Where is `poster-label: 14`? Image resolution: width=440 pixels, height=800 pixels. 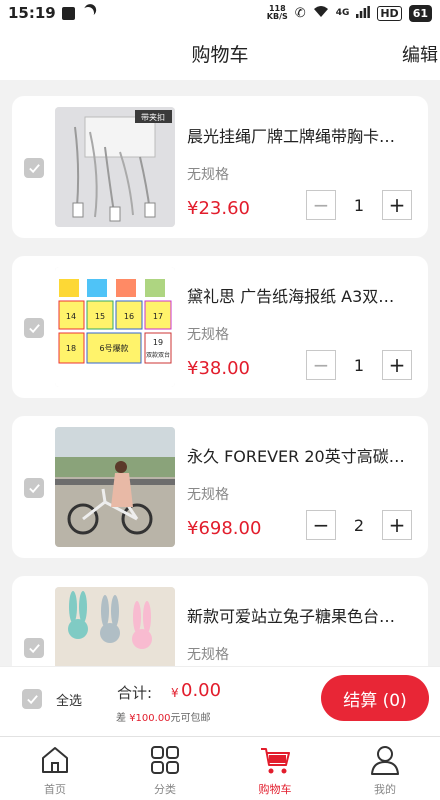
poster-label: 14 is located at coordinates (71, 316).